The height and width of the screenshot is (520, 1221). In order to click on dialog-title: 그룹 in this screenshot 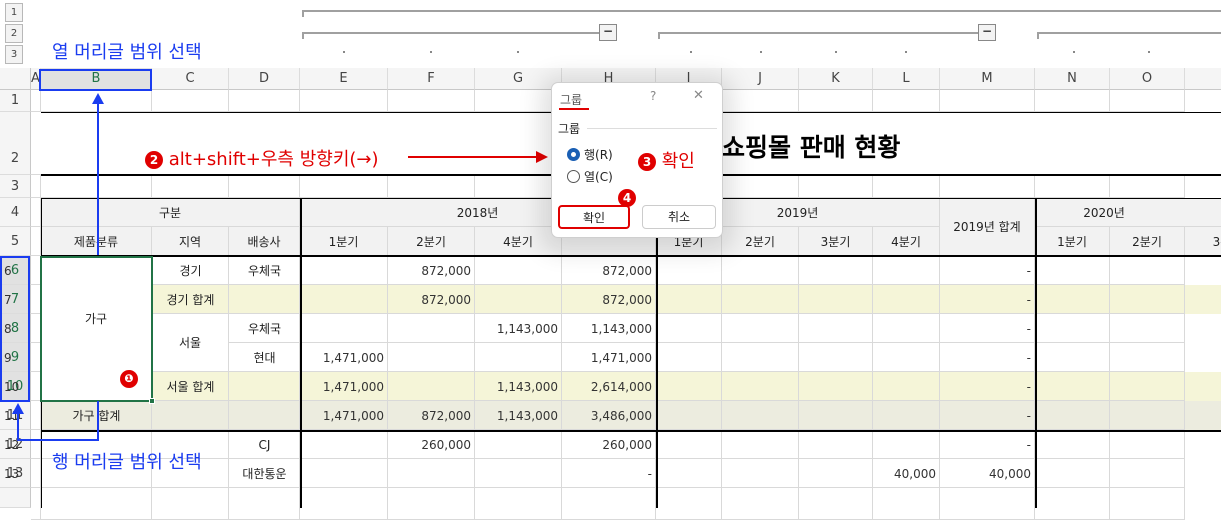, I will do `click(571, 100)`.